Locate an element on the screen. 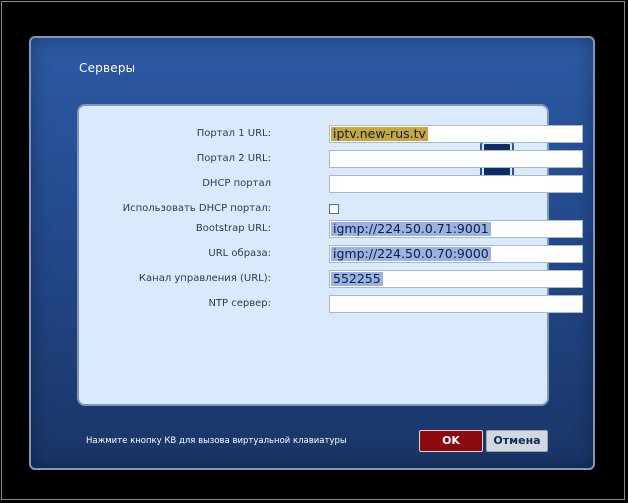 The image size is (628, 503). row-ntp: NTP сервер: is located at coordinates (331, 305).